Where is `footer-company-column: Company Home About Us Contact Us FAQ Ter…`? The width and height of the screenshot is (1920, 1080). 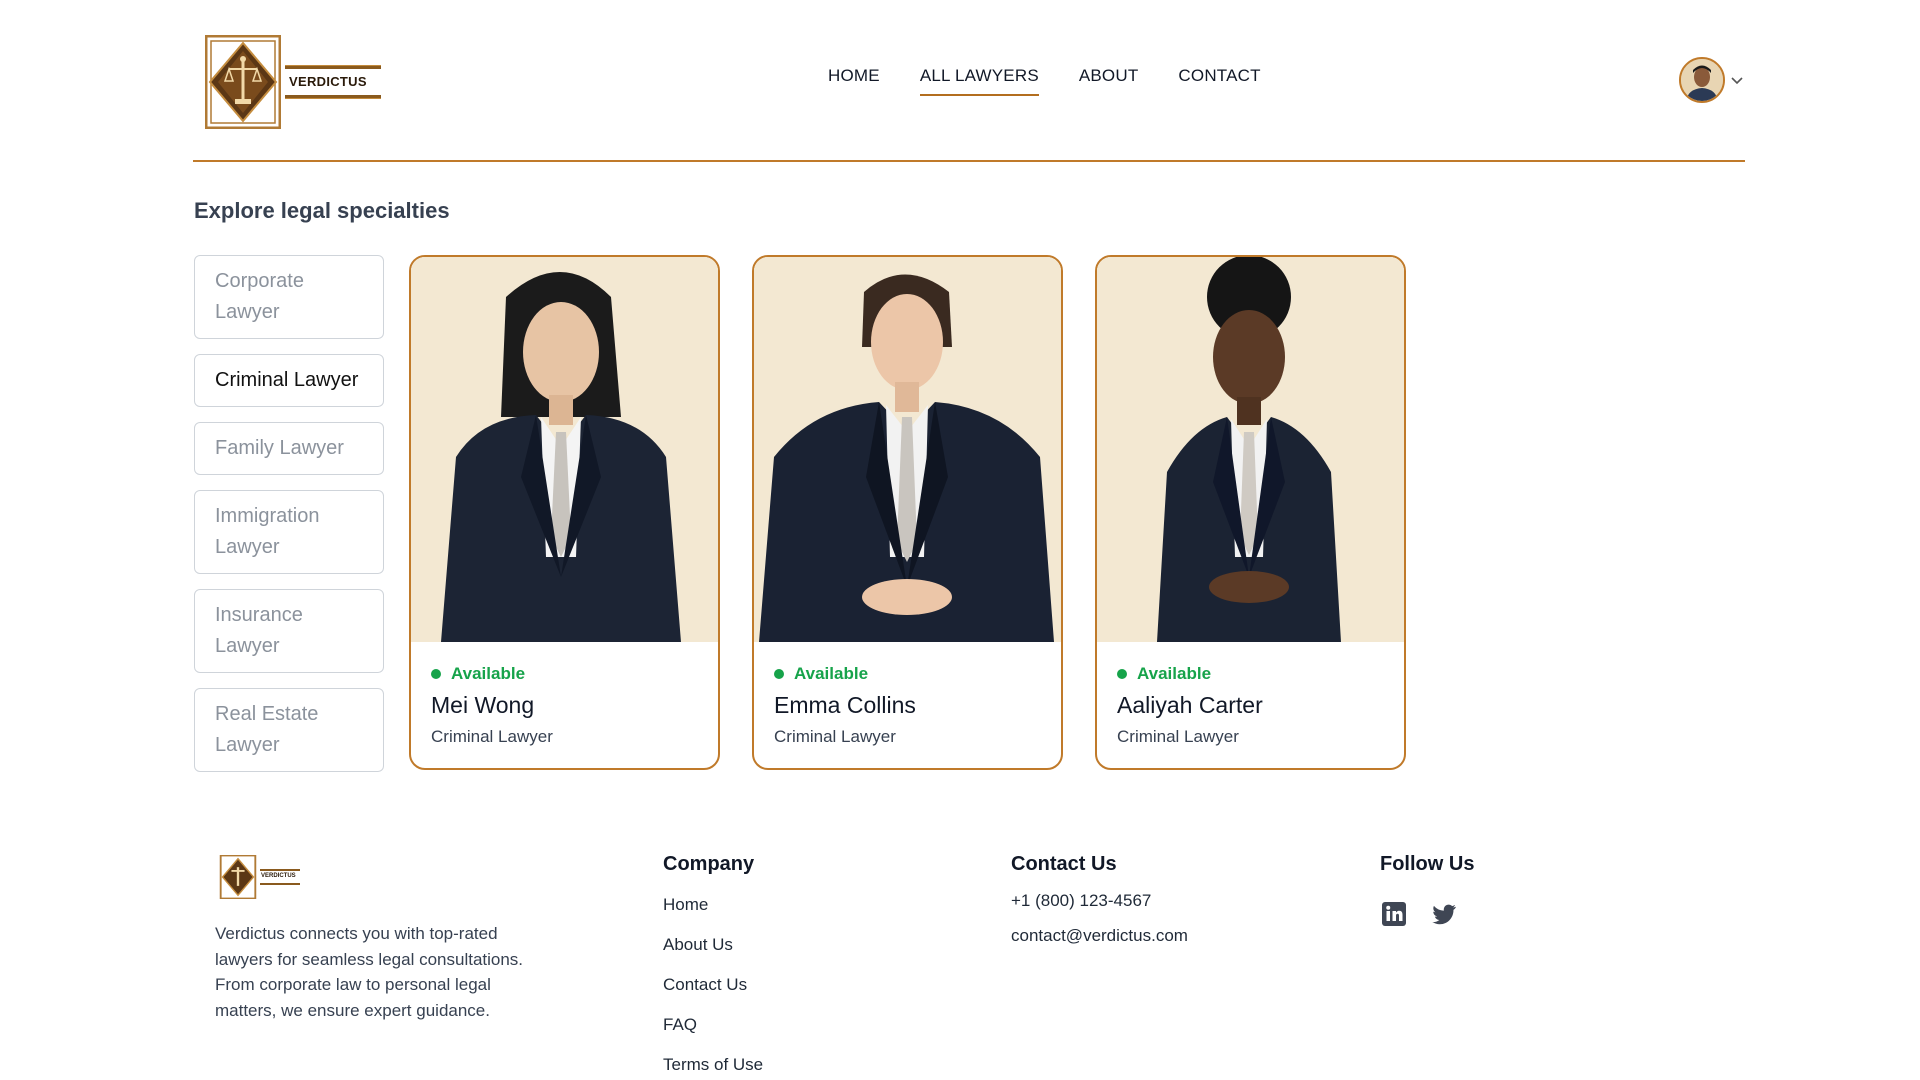 footer-company-column: Company Home About Us Contact Us FAQ Ter… is located at coordinates (713, 964).